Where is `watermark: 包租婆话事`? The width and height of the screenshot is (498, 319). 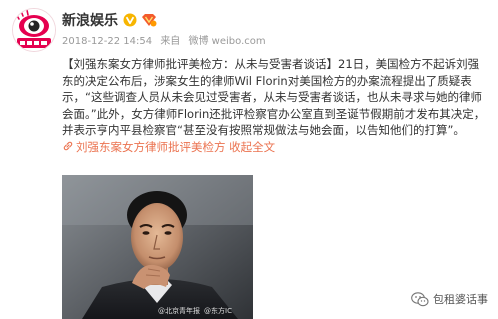 watermark: 包租婆话事 is located at coordinates (449, 299).